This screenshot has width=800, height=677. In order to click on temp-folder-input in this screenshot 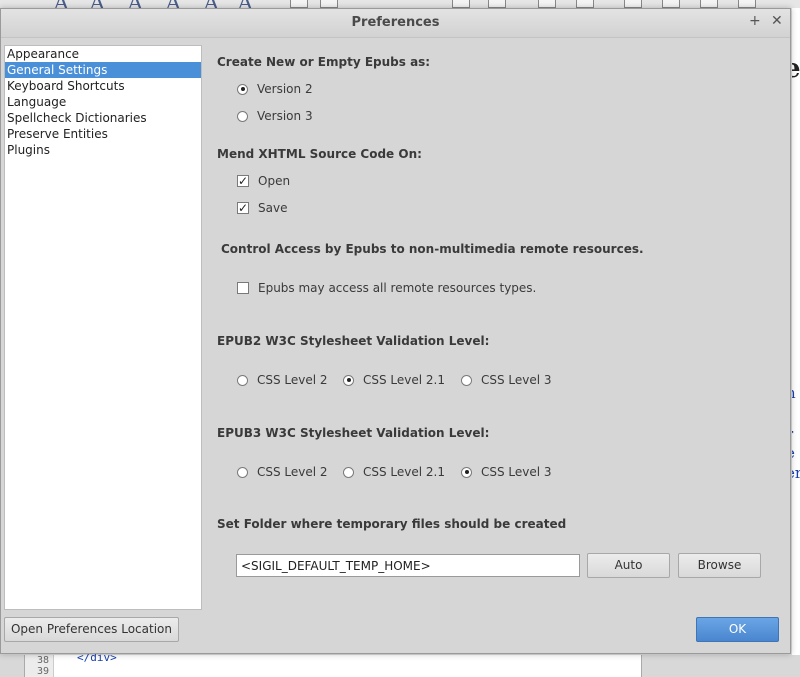, I will do `click(408, 565)`.